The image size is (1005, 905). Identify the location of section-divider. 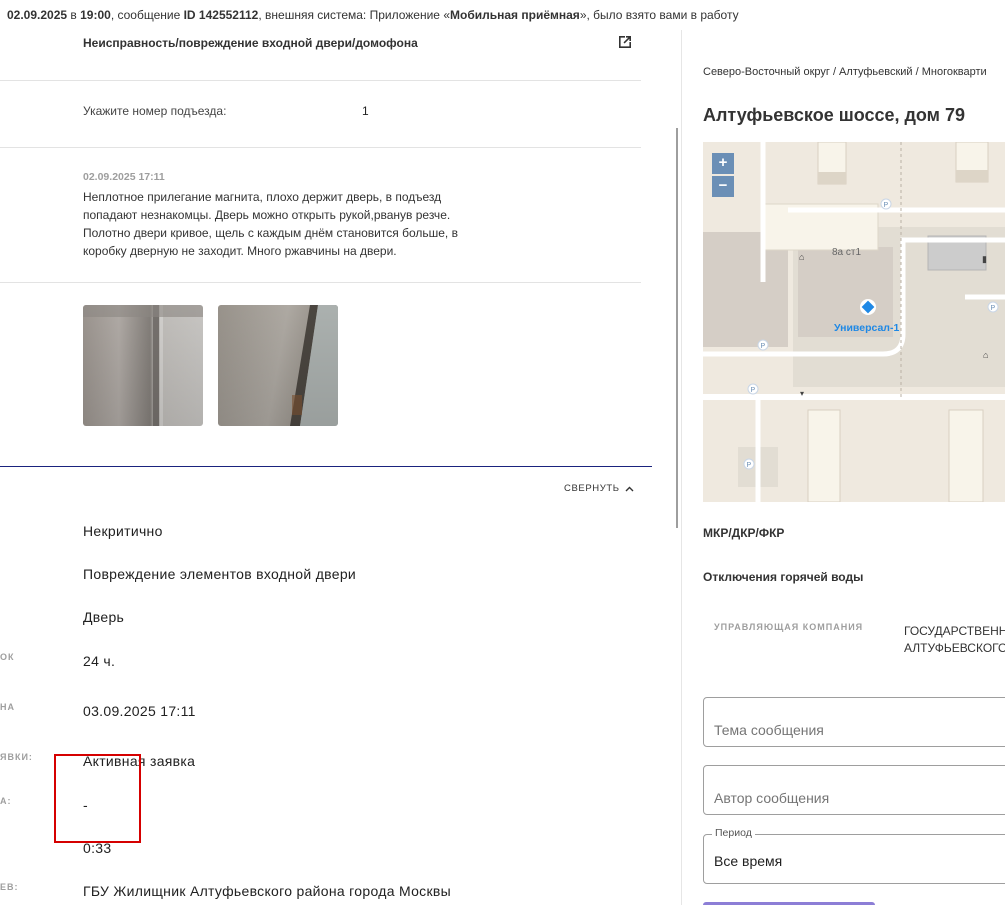
(326, 466).